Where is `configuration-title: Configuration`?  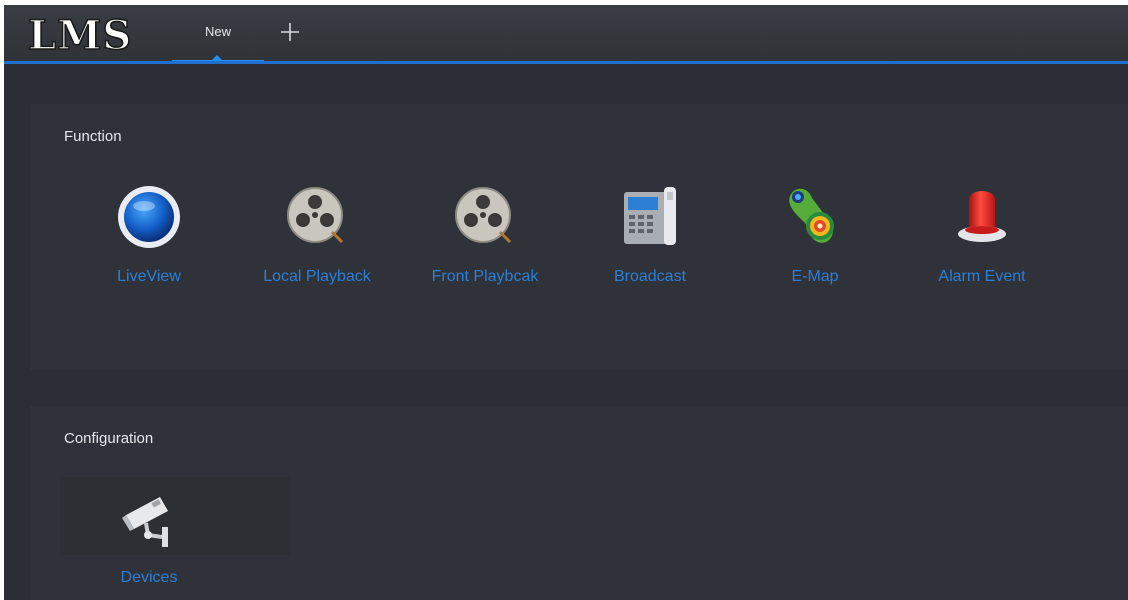 configuration-title: Configuration is located at coordinates (109, 438).